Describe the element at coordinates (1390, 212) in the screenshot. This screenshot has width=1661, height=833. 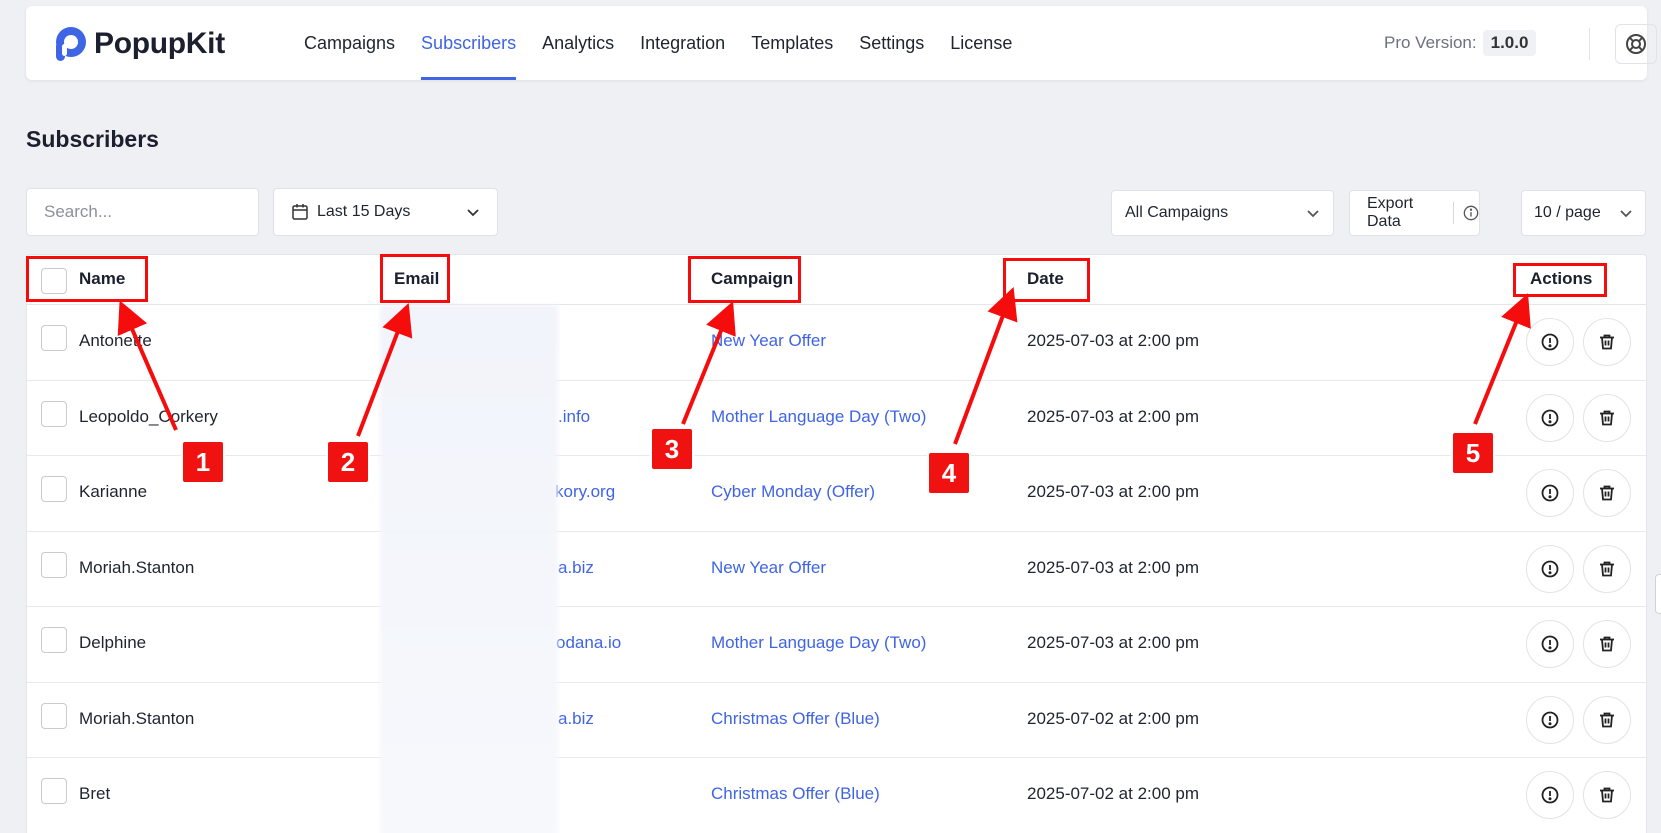
I see `export-data-label: Export Data` at that location.